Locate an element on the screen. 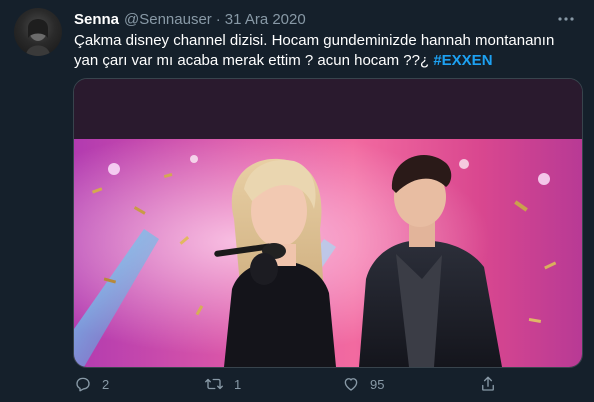 The height and width of the screenshot is (402, 594). share-icon is located at coordinates (488, 384).